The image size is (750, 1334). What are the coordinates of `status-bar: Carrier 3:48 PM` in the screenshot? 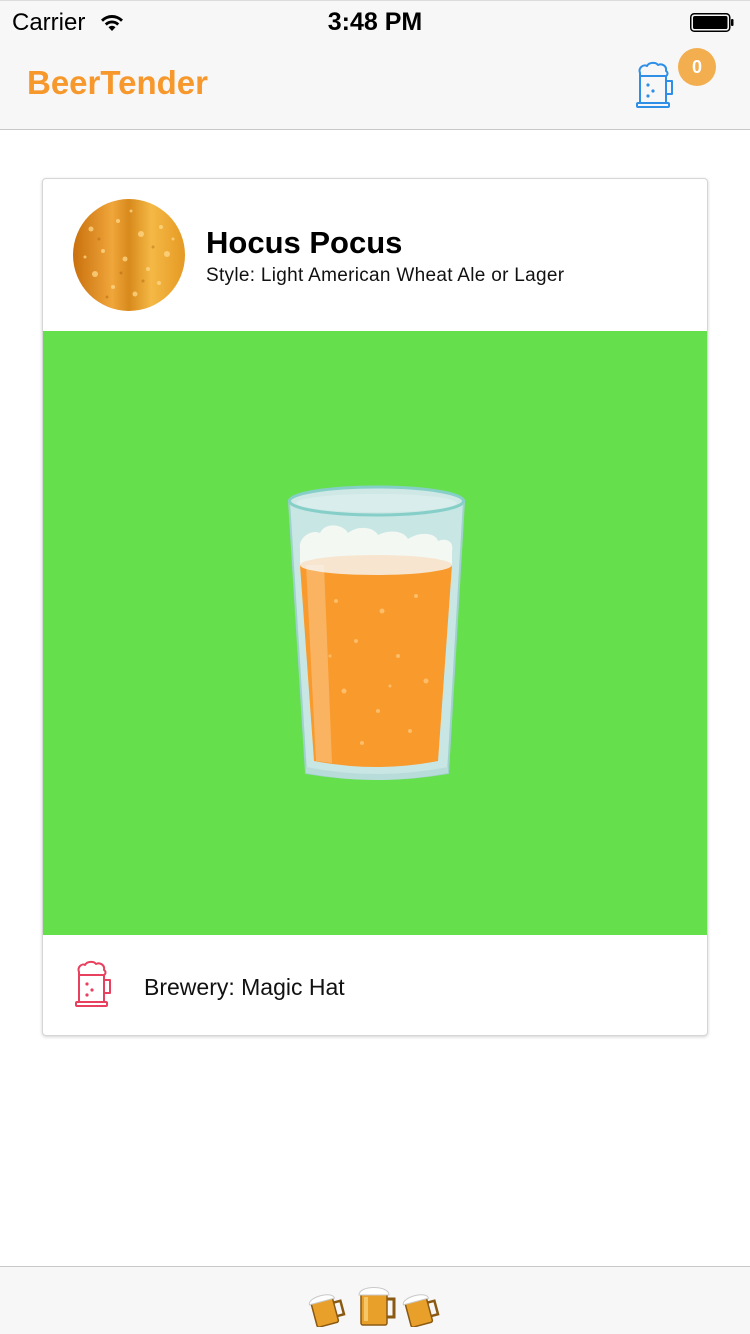 It's located at (375, 20).